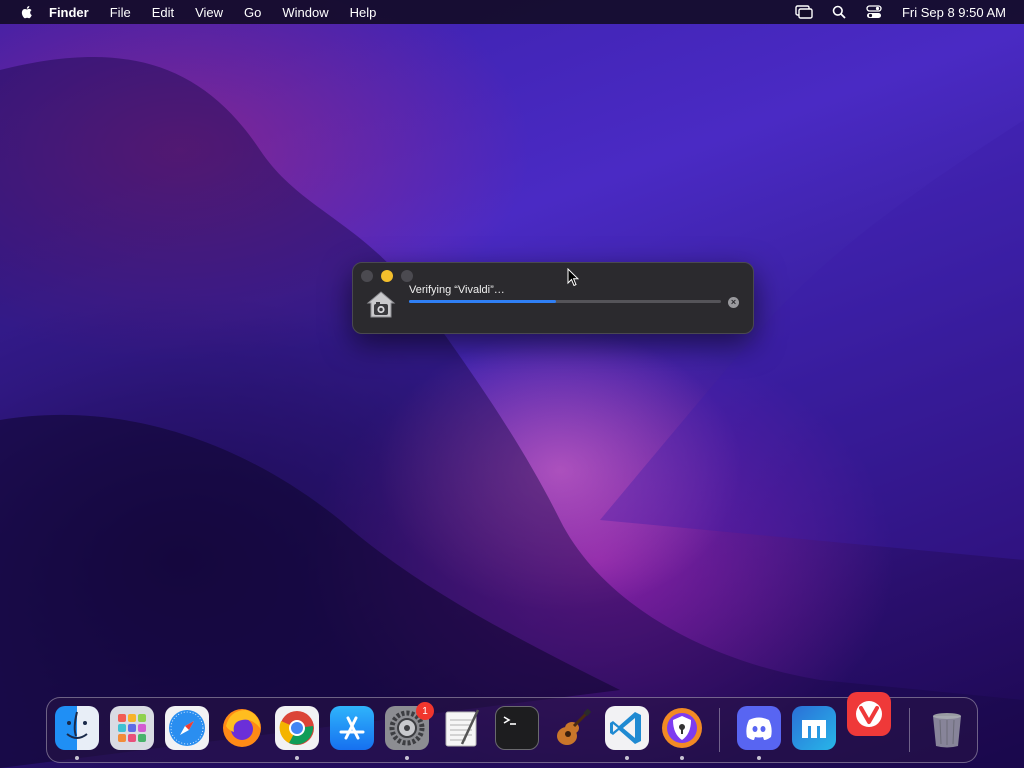 The image size is (1024, 768). I want to click on dock-terminal, so click(517, 728).